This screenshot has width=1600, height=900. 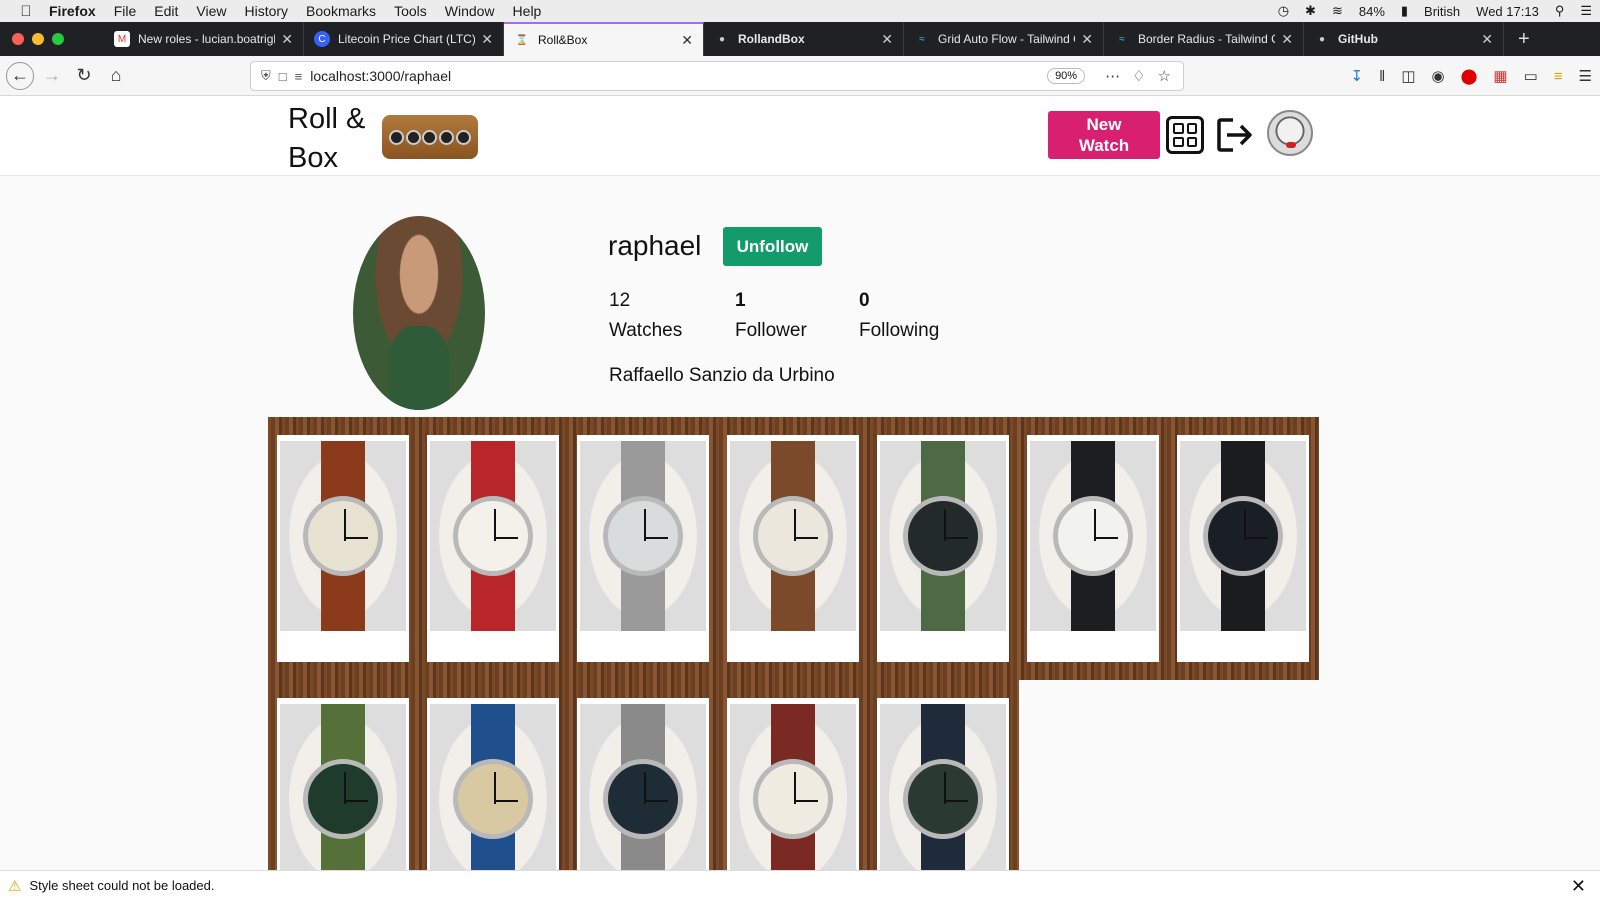 I want to click on clock: Wed 17:13, so click(x=1507, y=11).